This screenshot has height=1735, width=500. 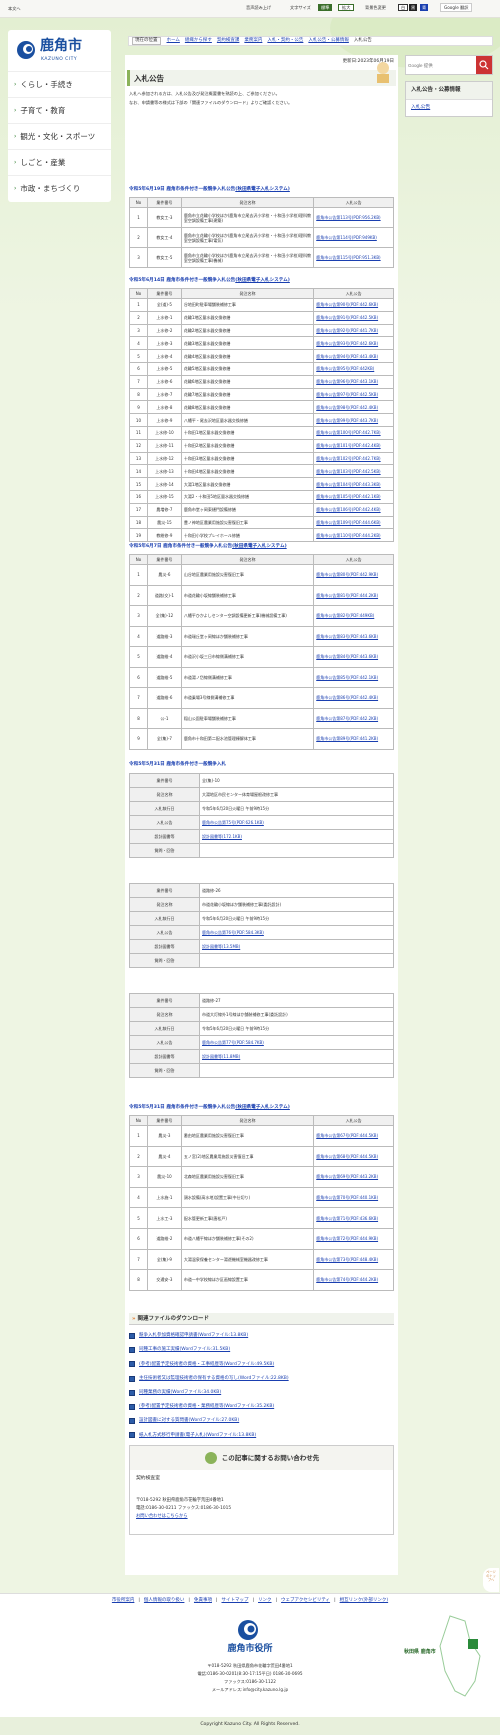 I want to click on notice-pdf-link: 鹿角市公告第96号(PDF:443.1KB), so click(x=347, y=381).